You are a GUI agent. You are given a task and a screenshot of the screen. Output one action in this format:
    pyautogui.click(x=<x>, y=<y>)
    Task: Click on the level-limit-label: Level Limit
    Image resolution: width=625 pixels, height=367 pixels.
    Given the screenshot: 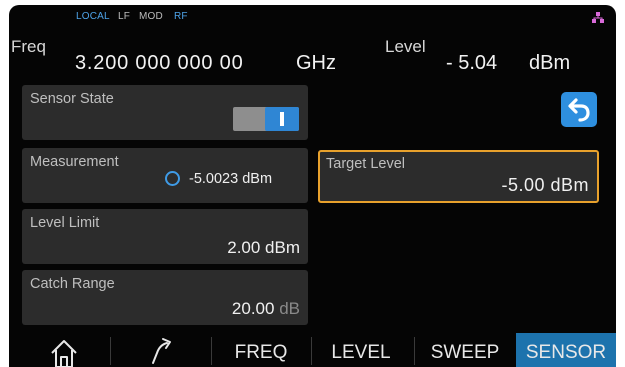 What is the action you would take?
    pyautogui.click(x=65, y=223)
    